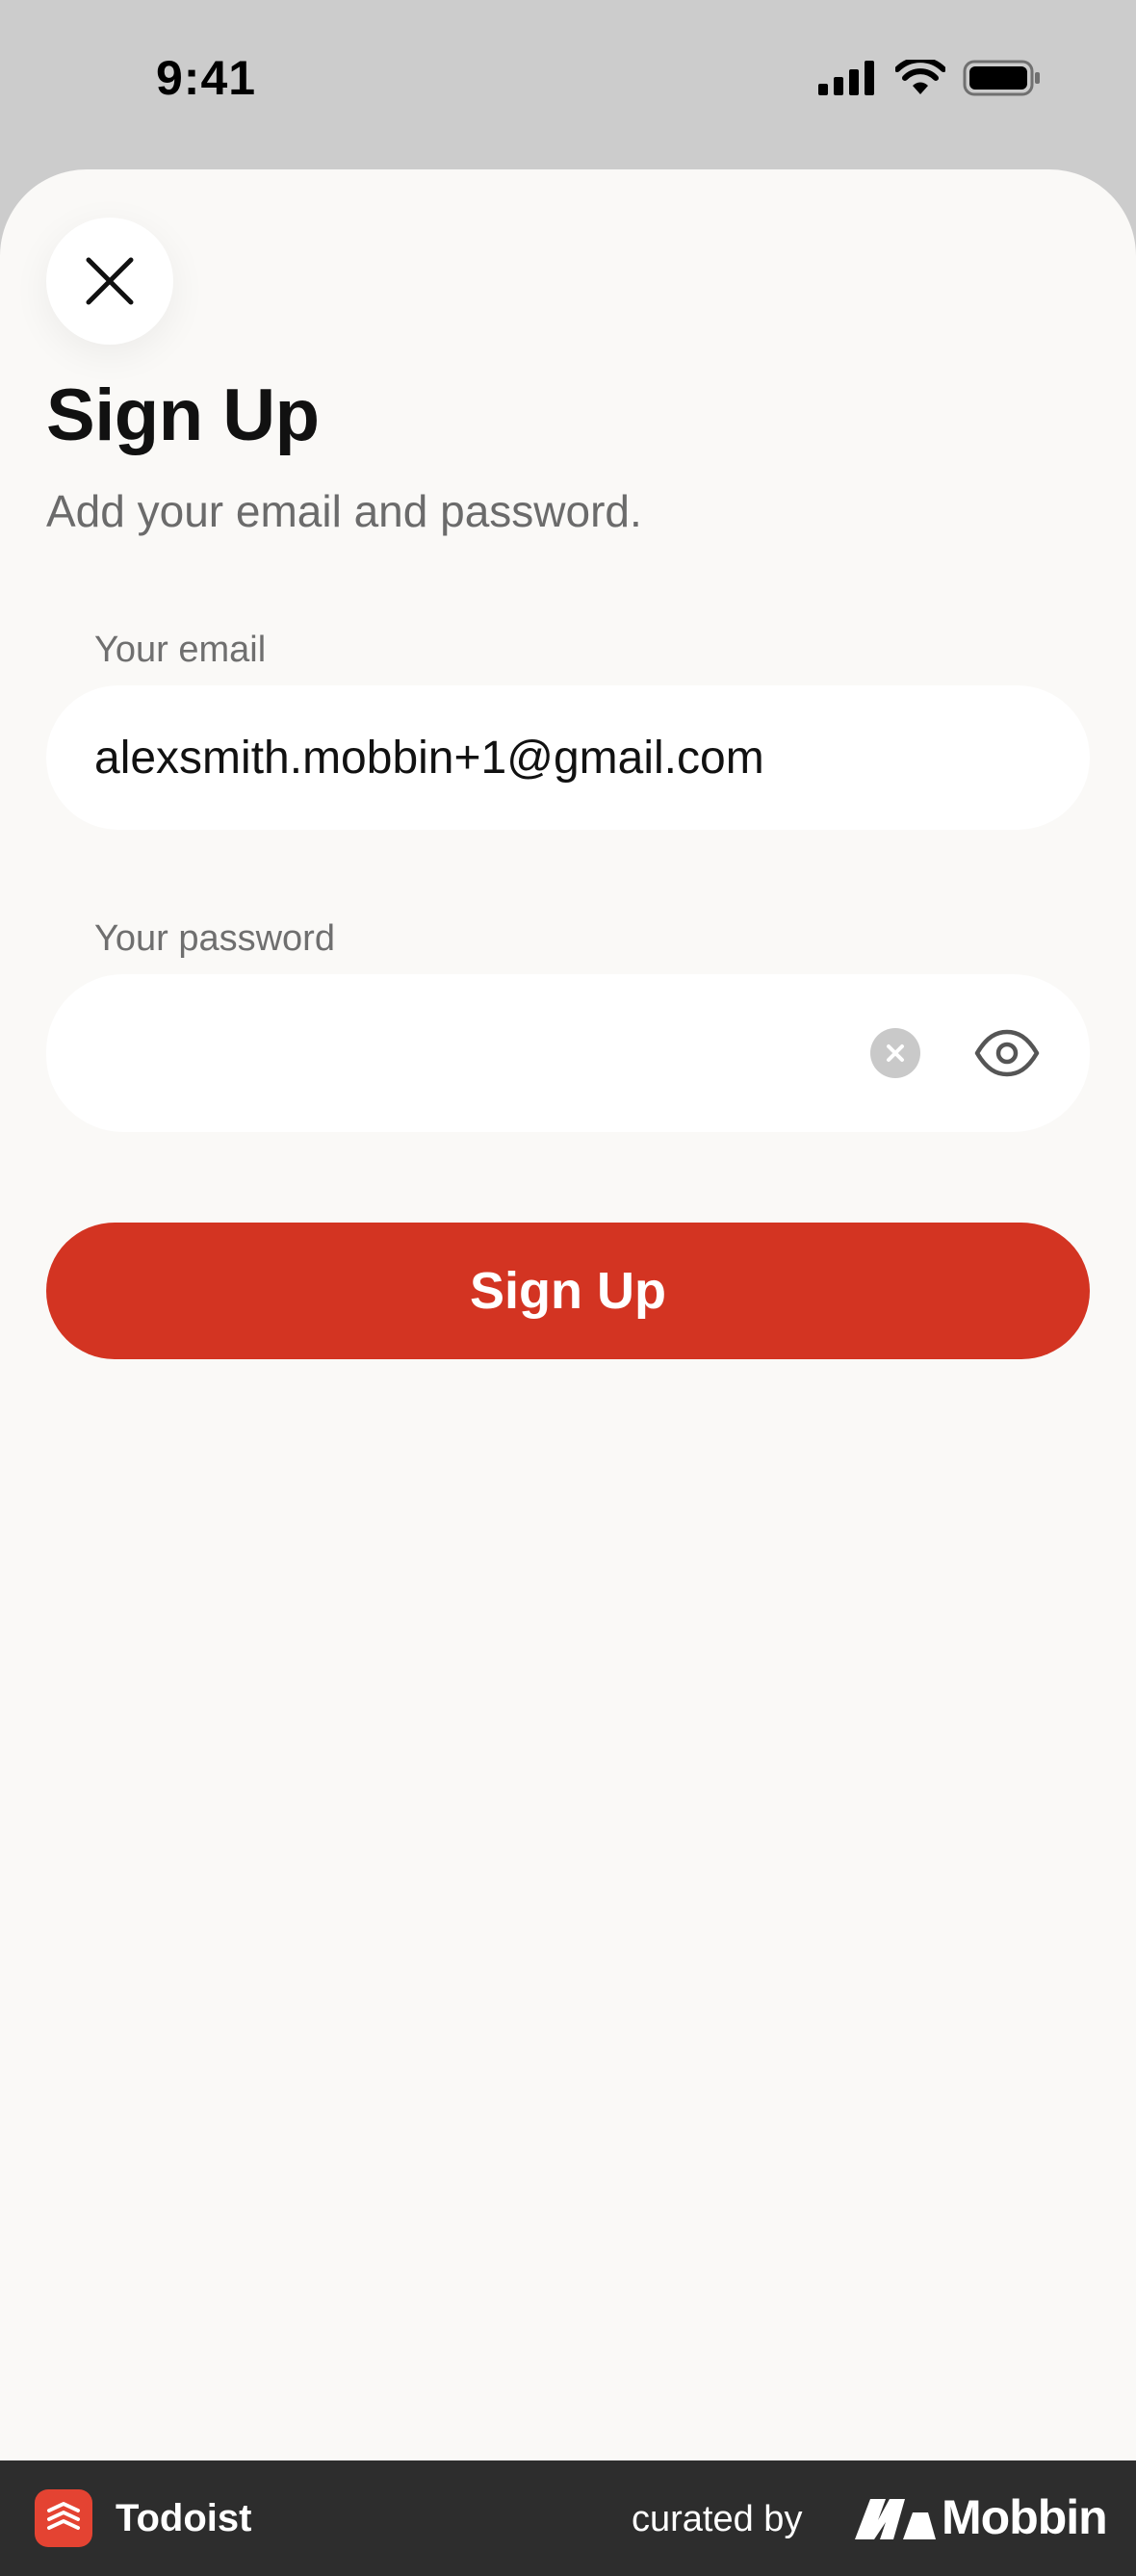 This screenshot has width=1136, height=2576. I want to click on signup-button: Sign Up, so click(568, 1291).